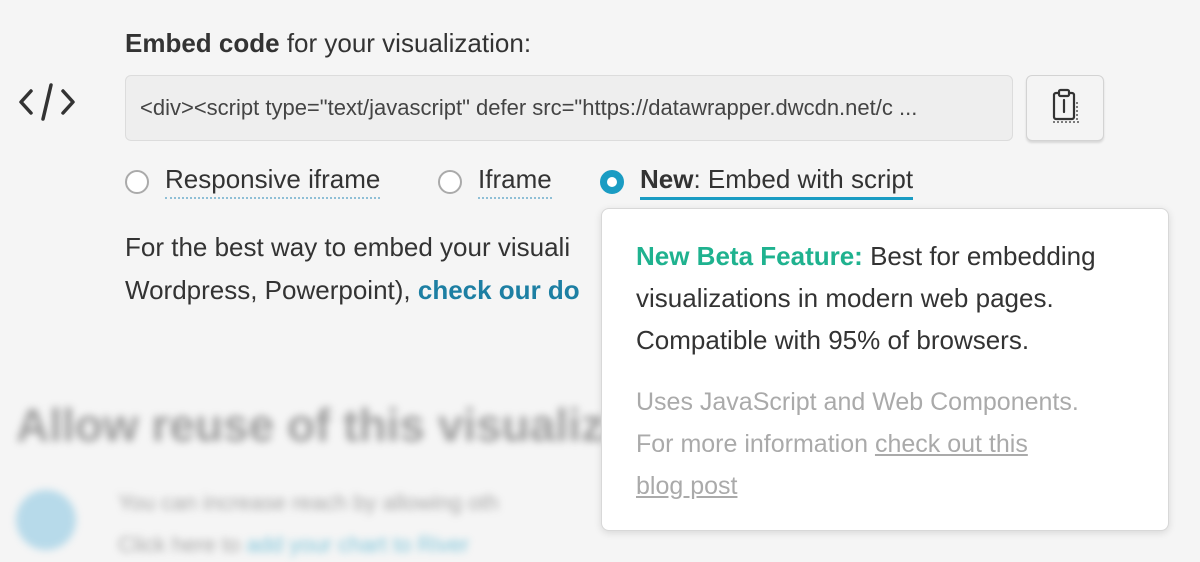 The image size is (1200, 562). What do you see at coordinates (323, 425) in the screenshot?
I see `section-heading: Allow reuse of this visualiza` at bounding box center [323, 425].